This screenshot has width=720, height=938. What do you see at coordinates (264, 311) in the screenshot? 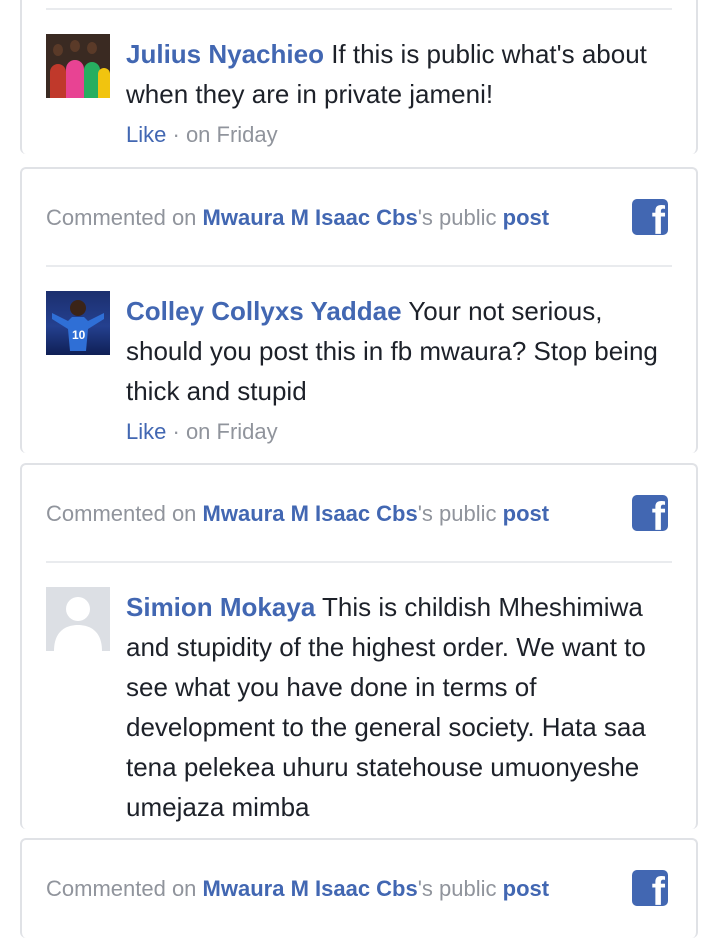
I see `comment-author: Colley Collyxs Yaddae` at bounding box center [264, 311].